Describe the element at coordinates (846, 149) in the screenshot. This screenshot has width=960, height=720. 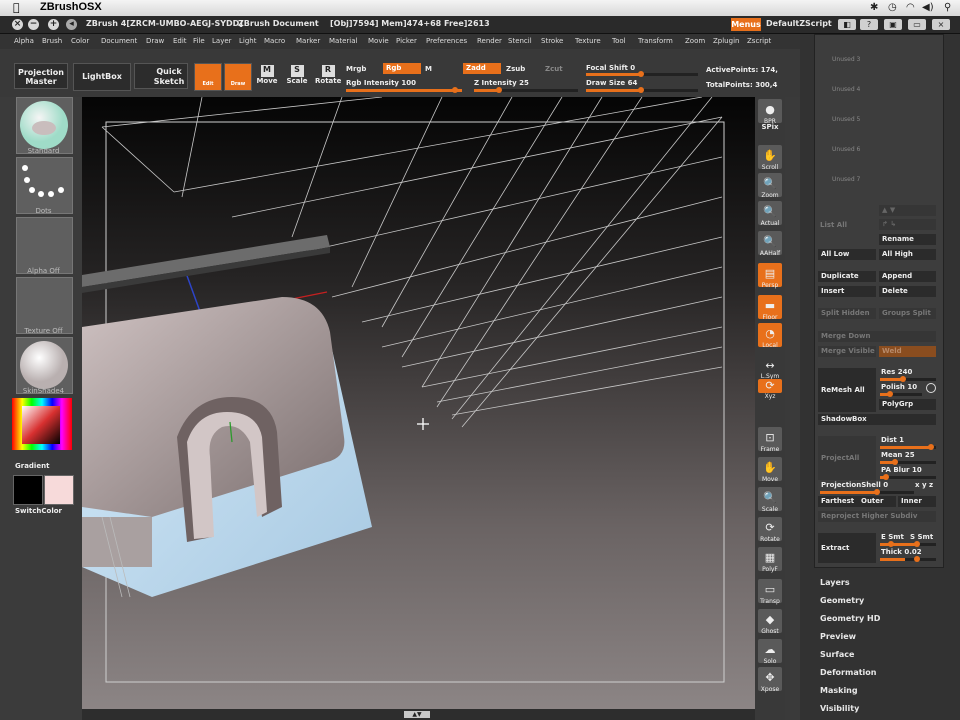
I see `subtool-slot: Unused 6` at that location.